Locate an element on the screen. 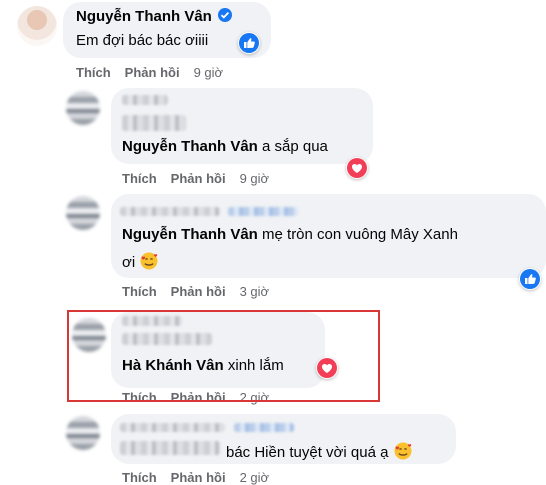 The height and width of the screenshot is (485, 546). timestamp: 3 giờ is located at coordinates (255, 291).